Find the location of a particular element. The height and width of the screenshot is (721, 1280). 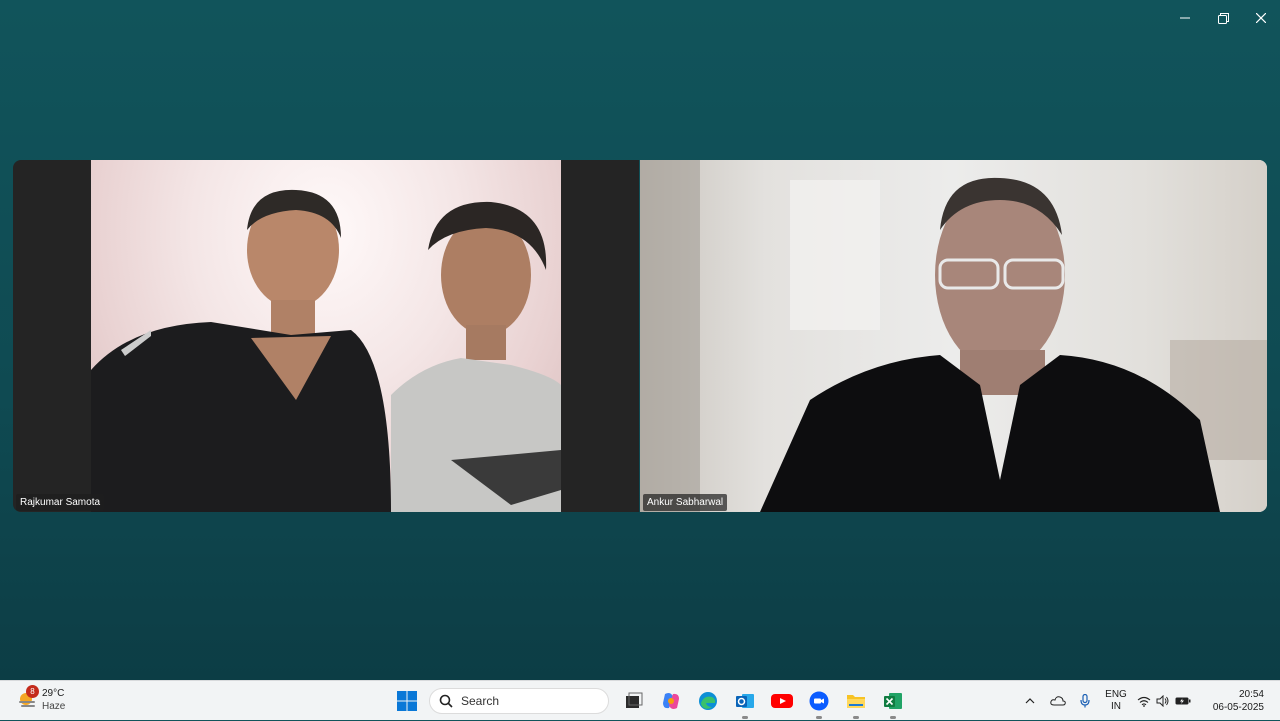

youtube-icon is located at coordinates (781, 701).